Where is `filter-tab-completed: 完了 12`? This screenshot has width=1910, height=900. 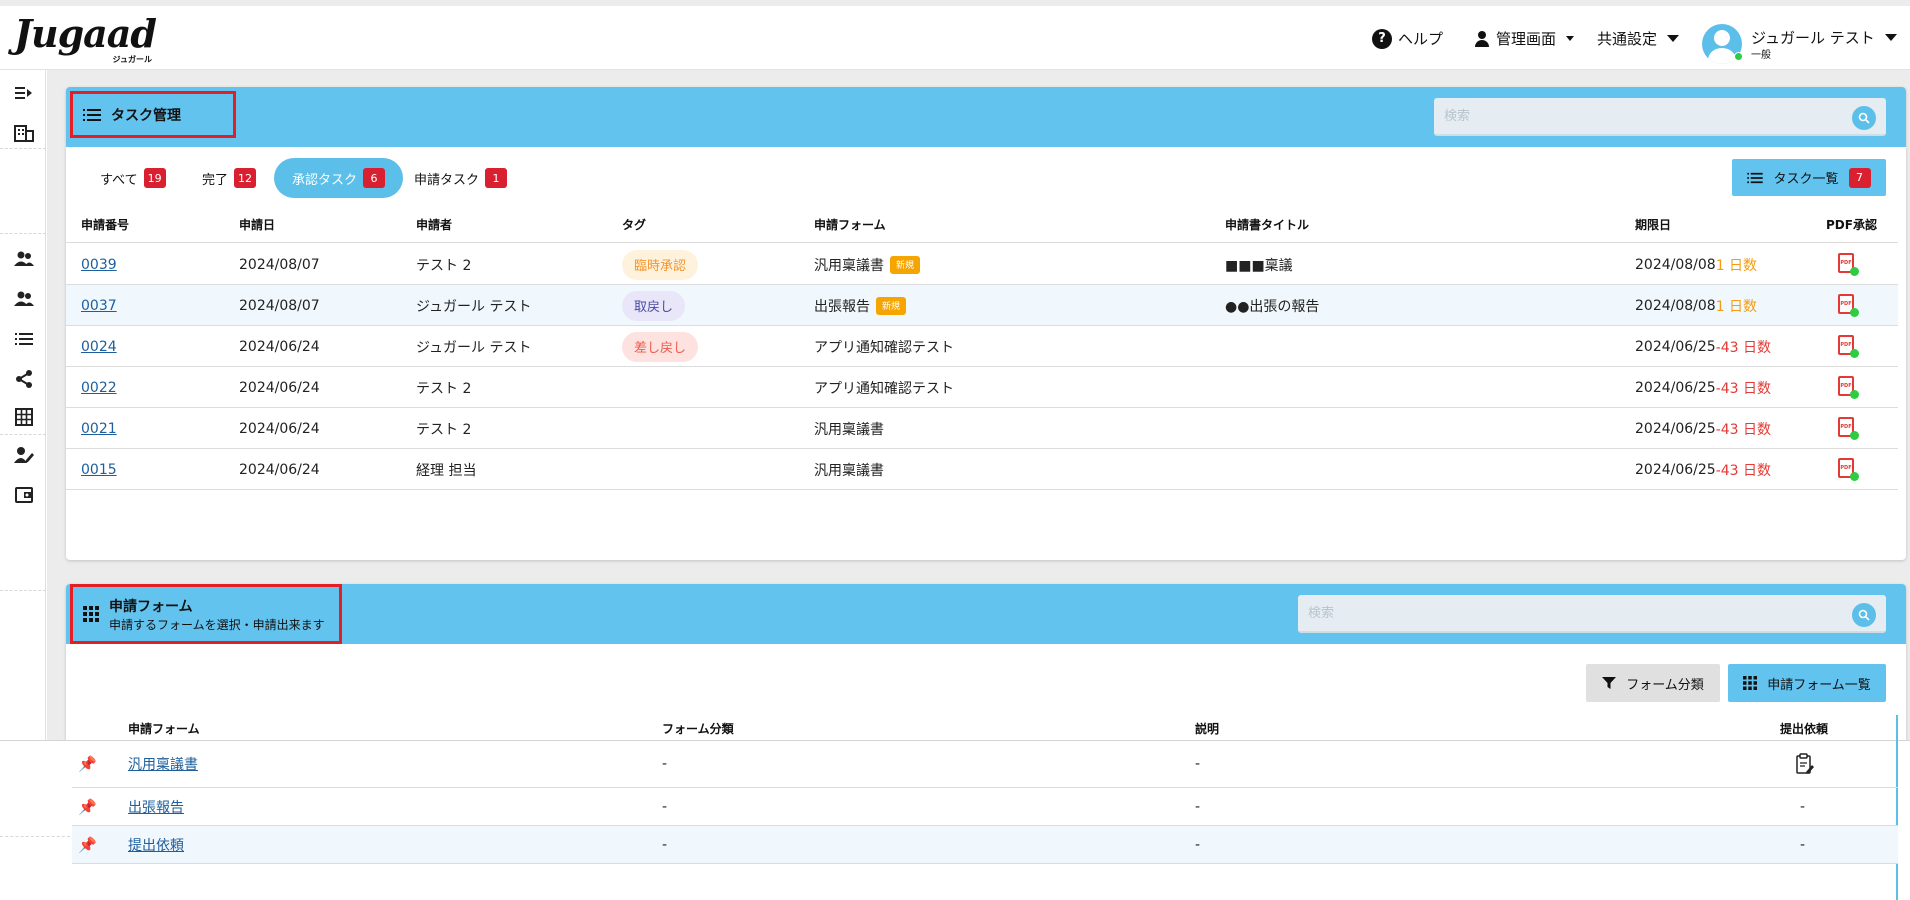 filter-tab-completed: 完了 12 is located at coordinates (229, 178).